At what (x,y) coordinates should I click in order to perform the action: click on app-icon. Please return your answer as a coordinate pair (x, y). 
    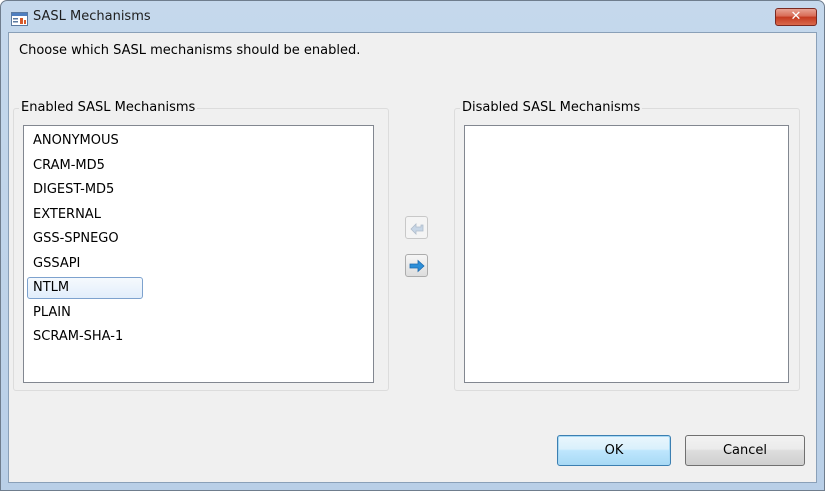
    Looking at the image, I should click on (19, 18).